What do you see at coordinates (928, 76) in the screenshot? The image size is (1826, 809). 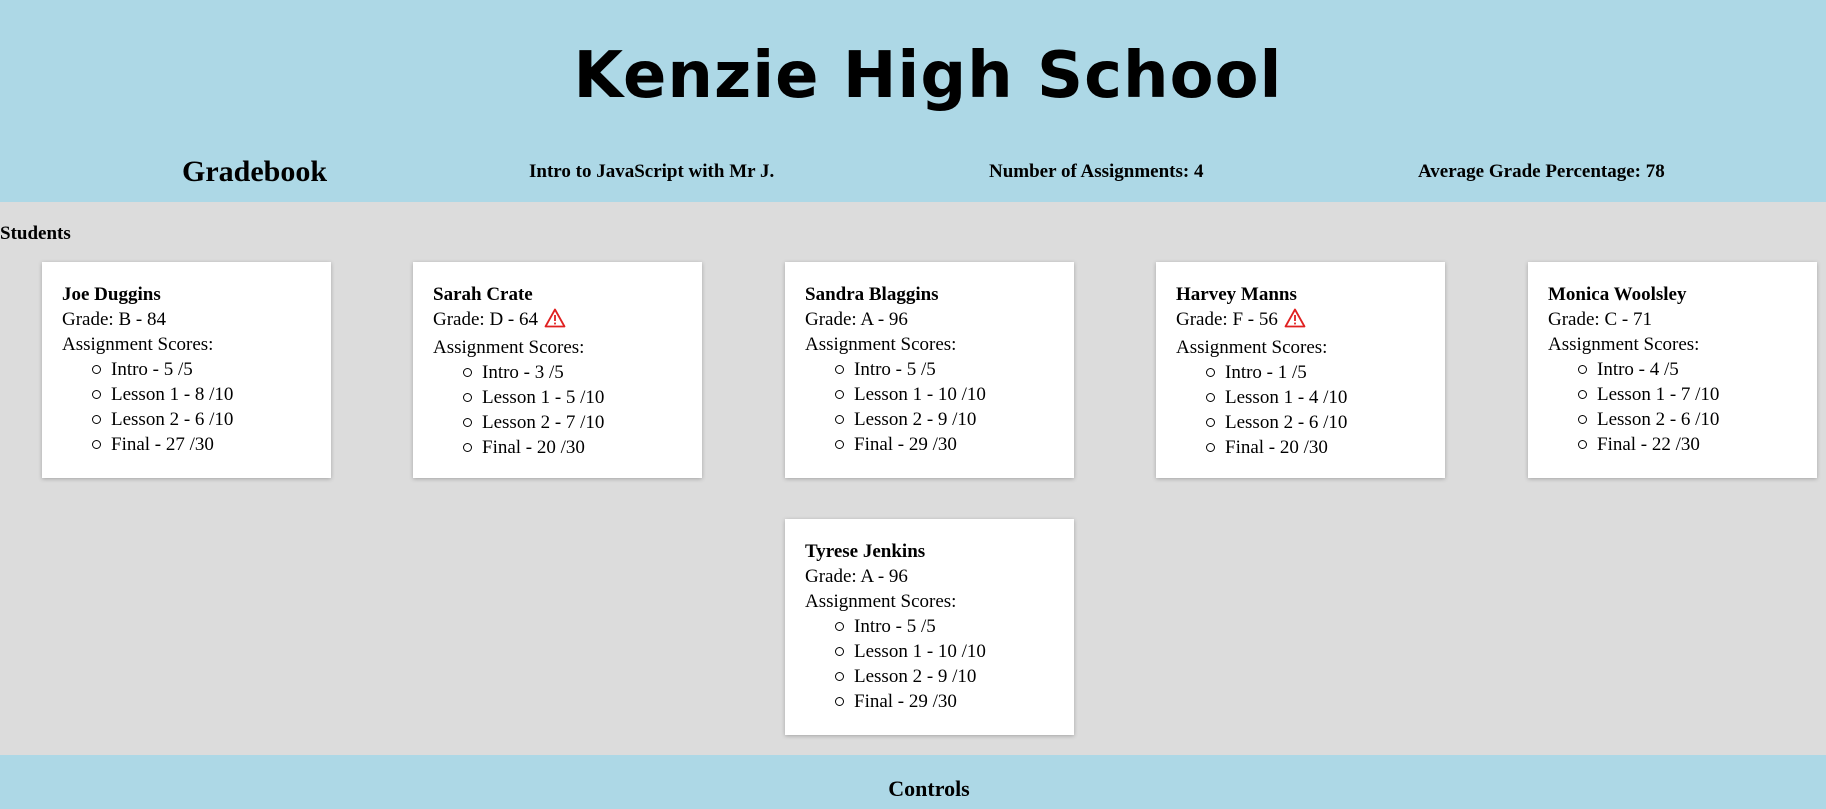 I see `school-title: Kenzie High School` at bounding box center [928, 76].